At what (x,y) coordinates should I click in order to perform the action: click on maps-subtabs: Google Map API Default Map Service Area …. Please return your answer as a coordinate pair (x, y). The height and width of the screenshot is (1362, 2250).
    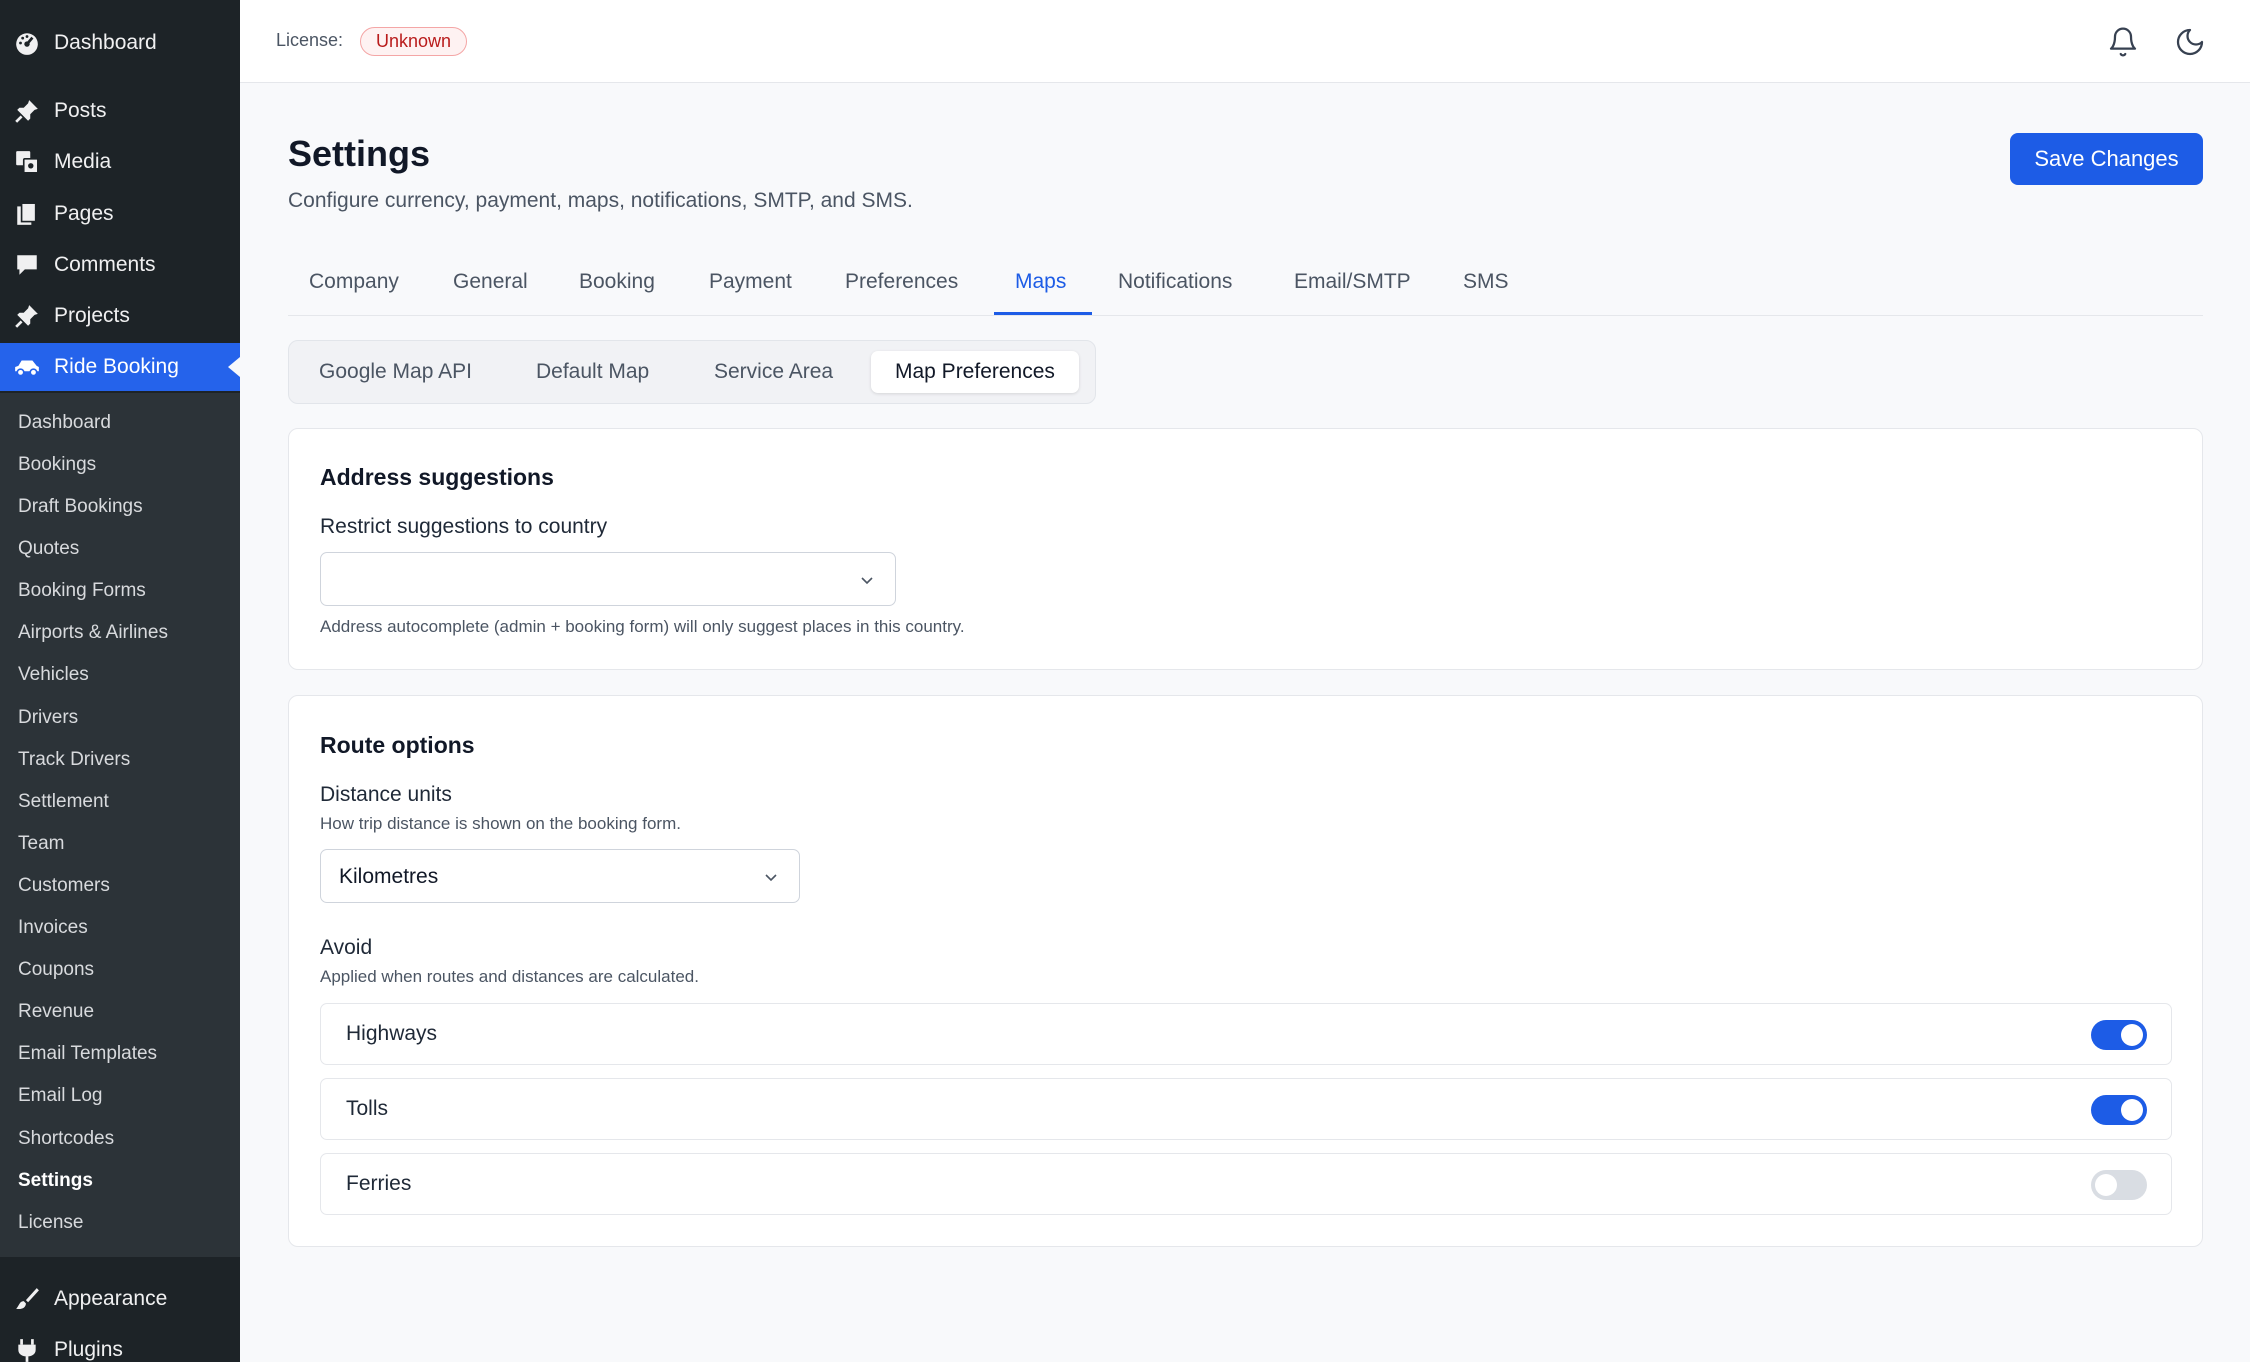
    Looking at the image, I should click on (692, 372).